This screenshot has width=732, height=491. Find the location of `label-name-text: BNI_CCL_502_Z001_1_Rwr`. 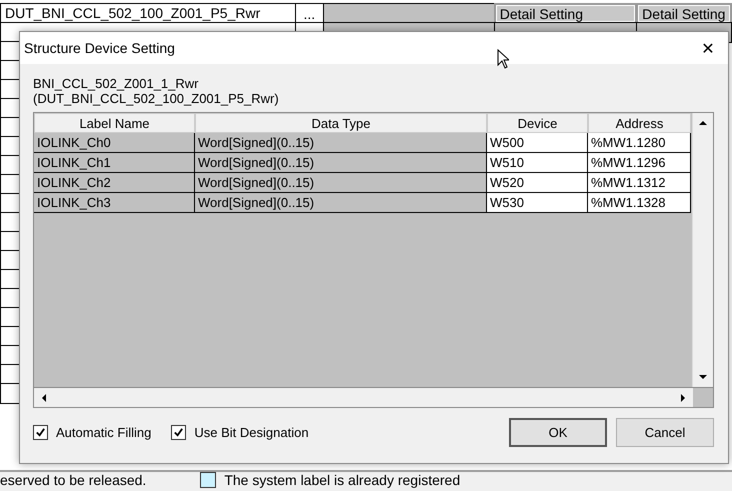

label-name-text: BNI_CCL_502_Z001_1_Rwr is located at coordinates (116, 83).